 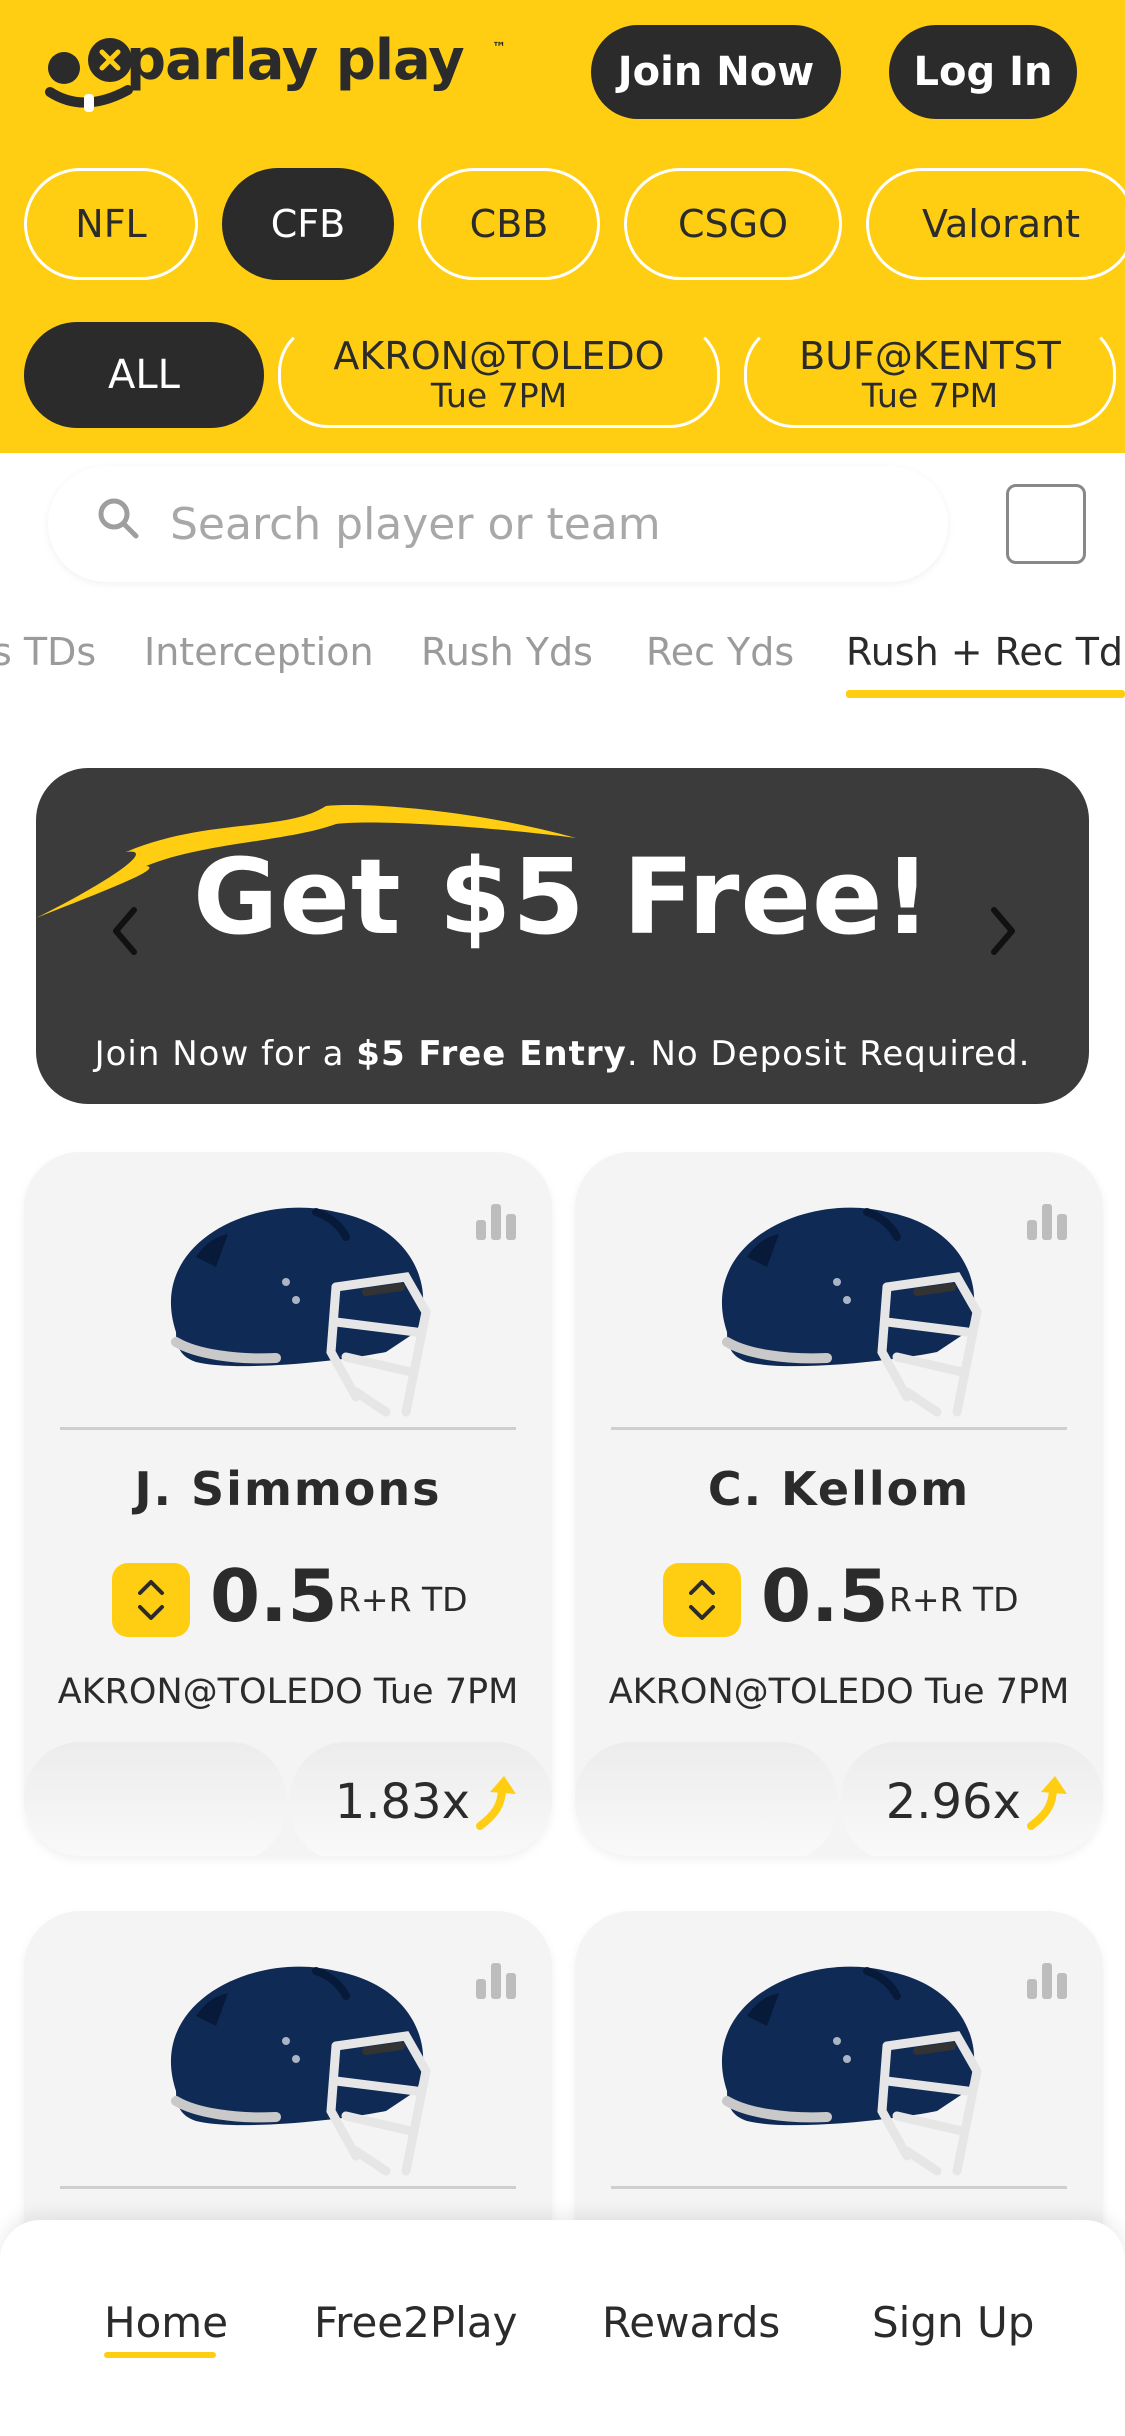 I want to click on stat-tab-pass-tds: s TDs, so click(x=48, y=652).